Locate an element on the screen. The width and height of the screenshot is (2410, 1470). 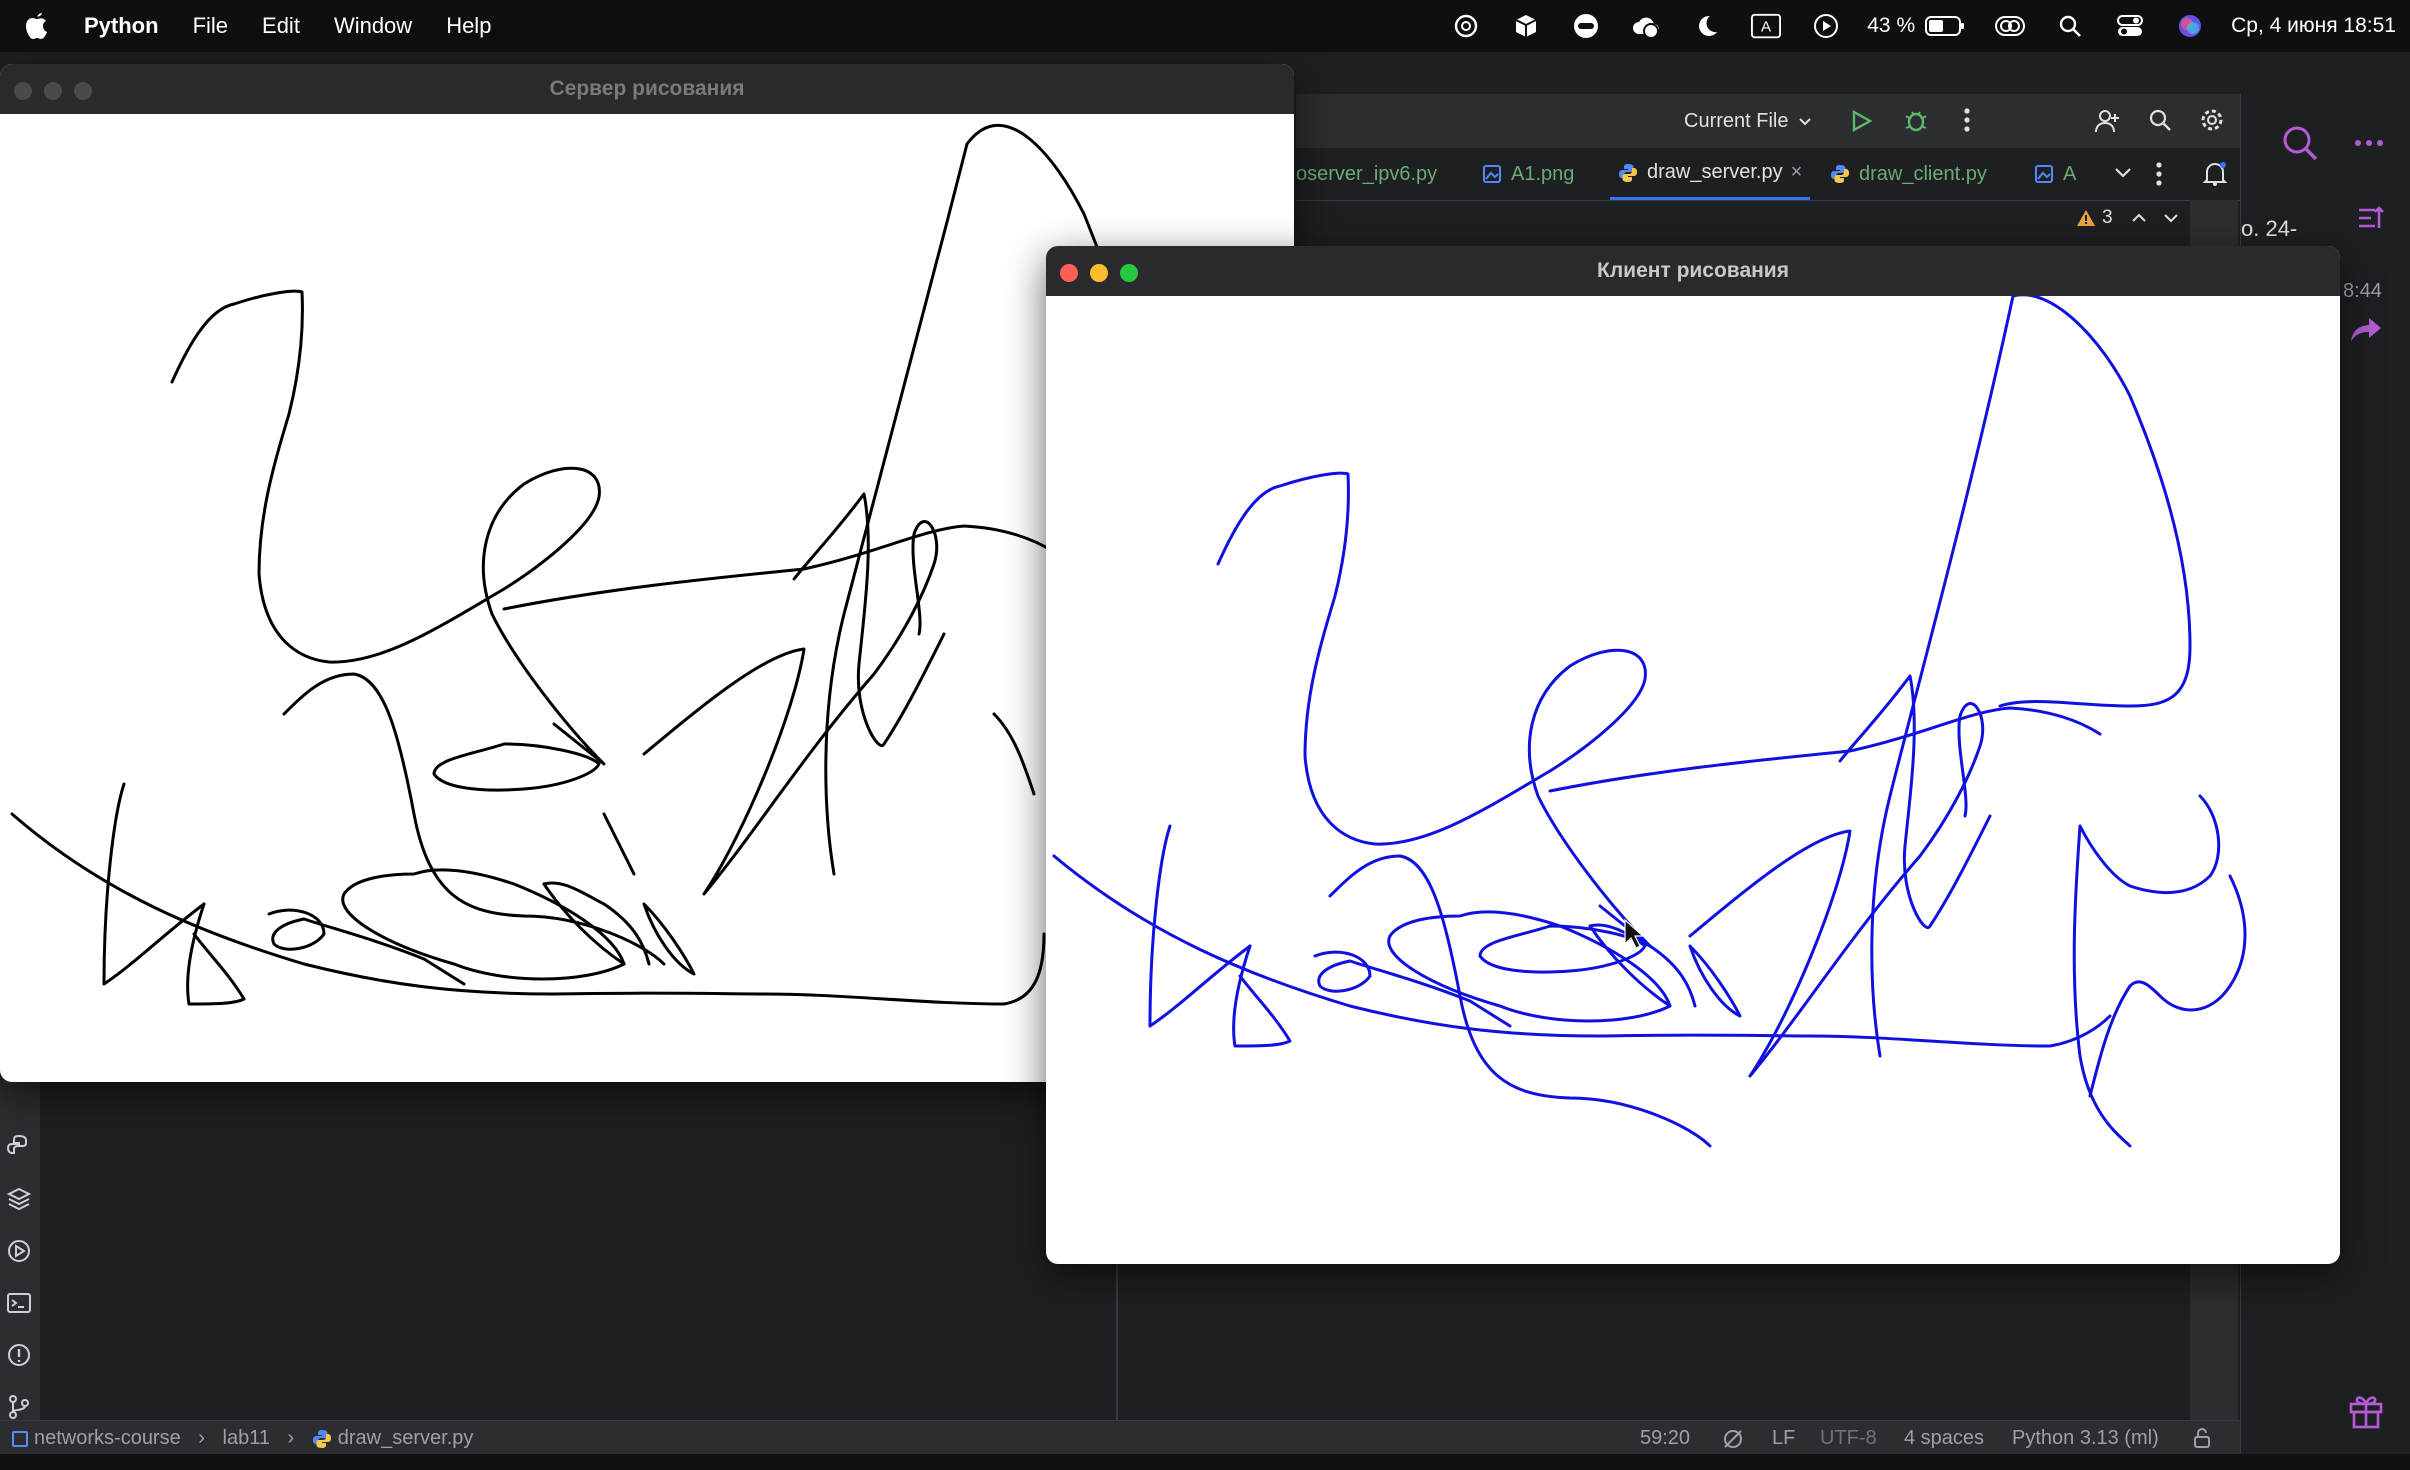
now-playing-icon is located at coordinates (1826, 26).